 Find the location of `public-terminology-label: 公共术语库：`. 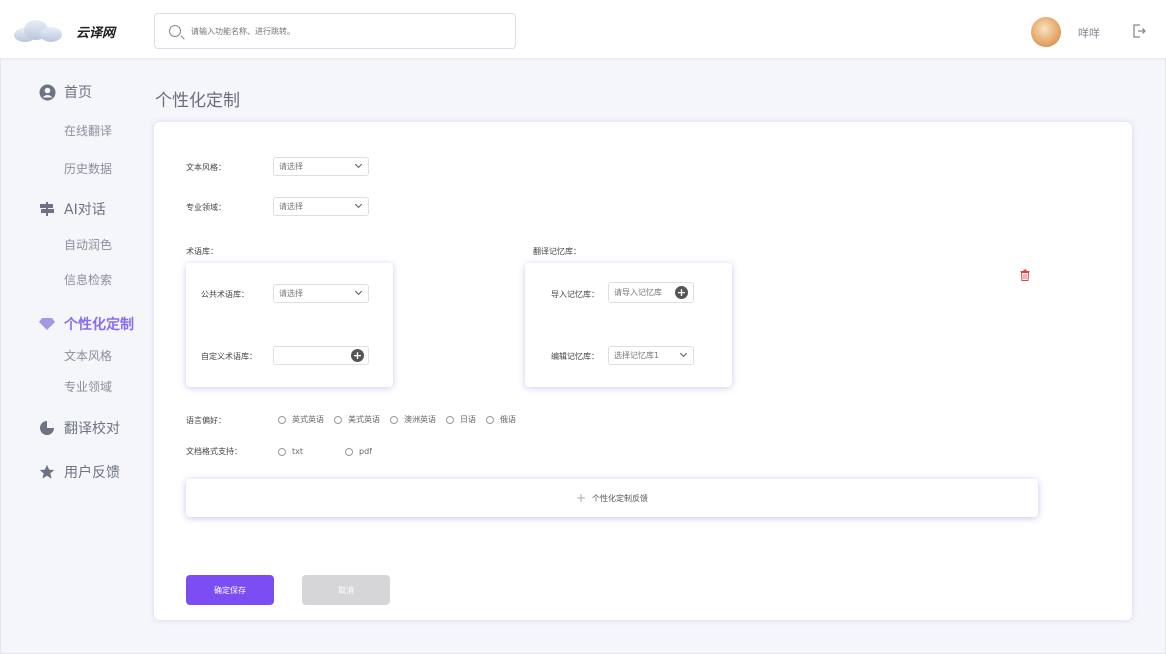

public-terminology-label: 公共术语库： is located at coordinates (225, 294).